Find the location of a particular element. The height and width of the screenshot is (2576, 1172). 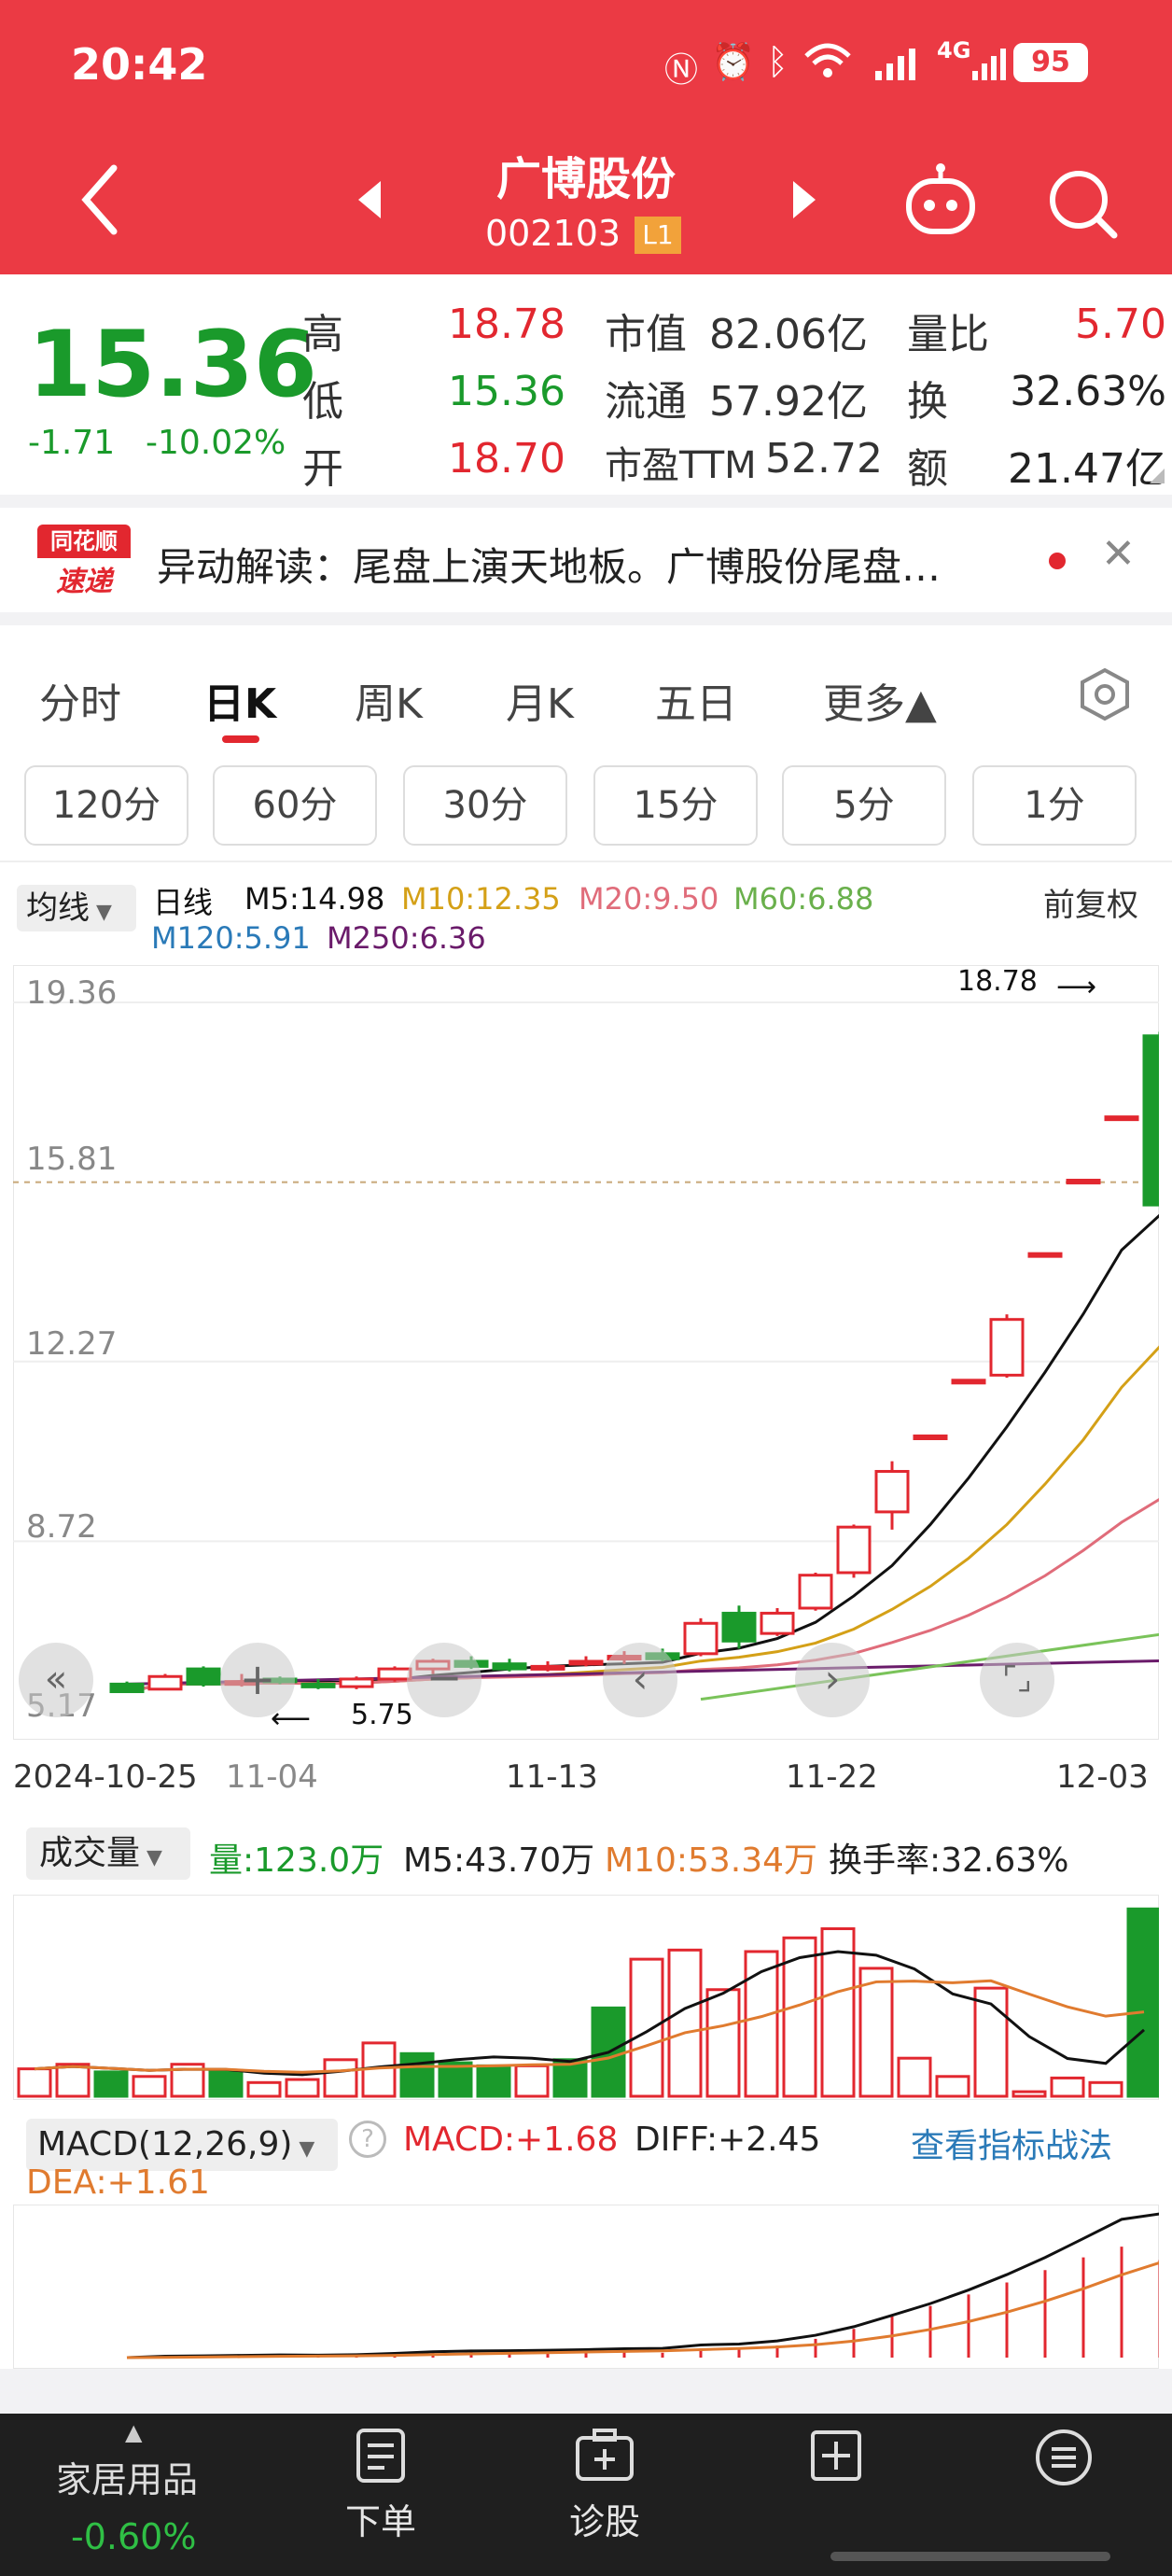

volume-chart is located at coordinates (587, 1998).